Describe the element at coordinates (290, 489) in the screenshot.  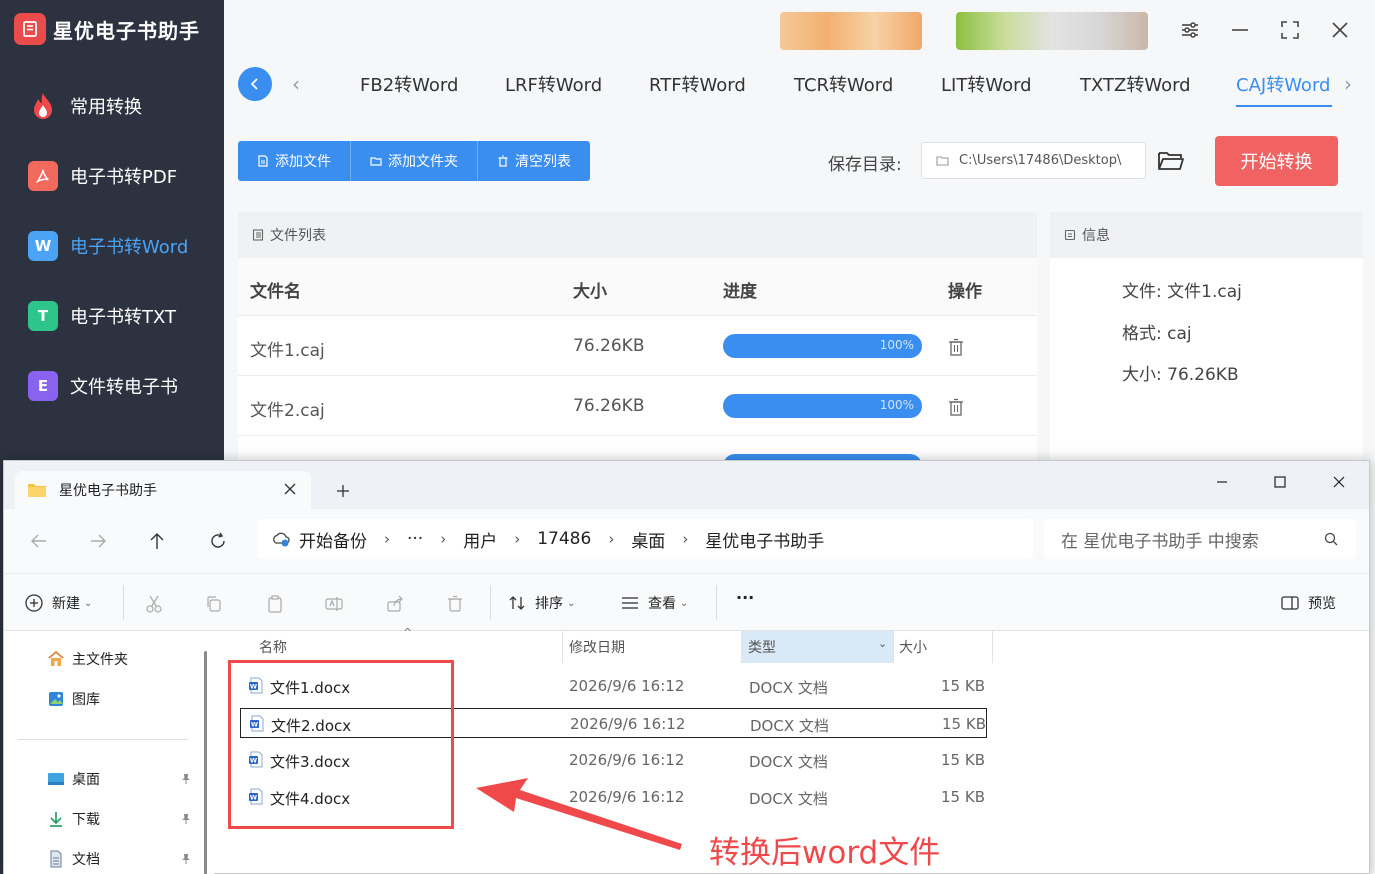
I see `close-tab-icon` at that location.